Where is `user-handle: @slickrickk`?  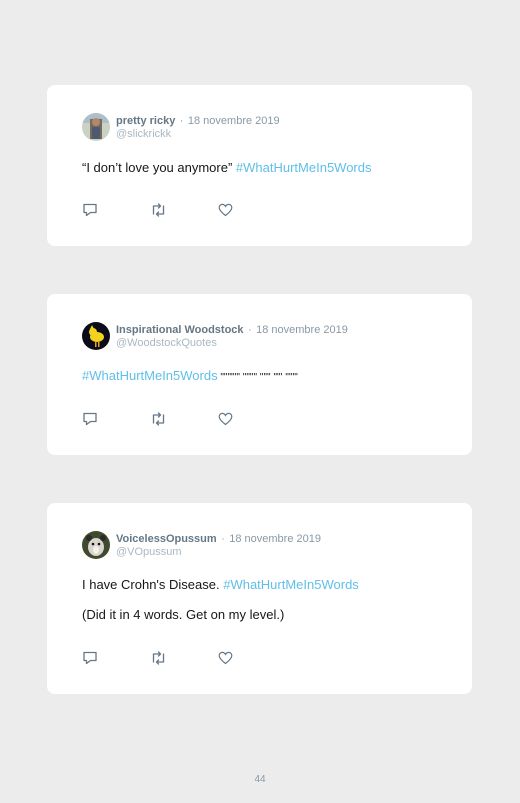
user-handle: @slickrickk is located at coordinates (198, 134).